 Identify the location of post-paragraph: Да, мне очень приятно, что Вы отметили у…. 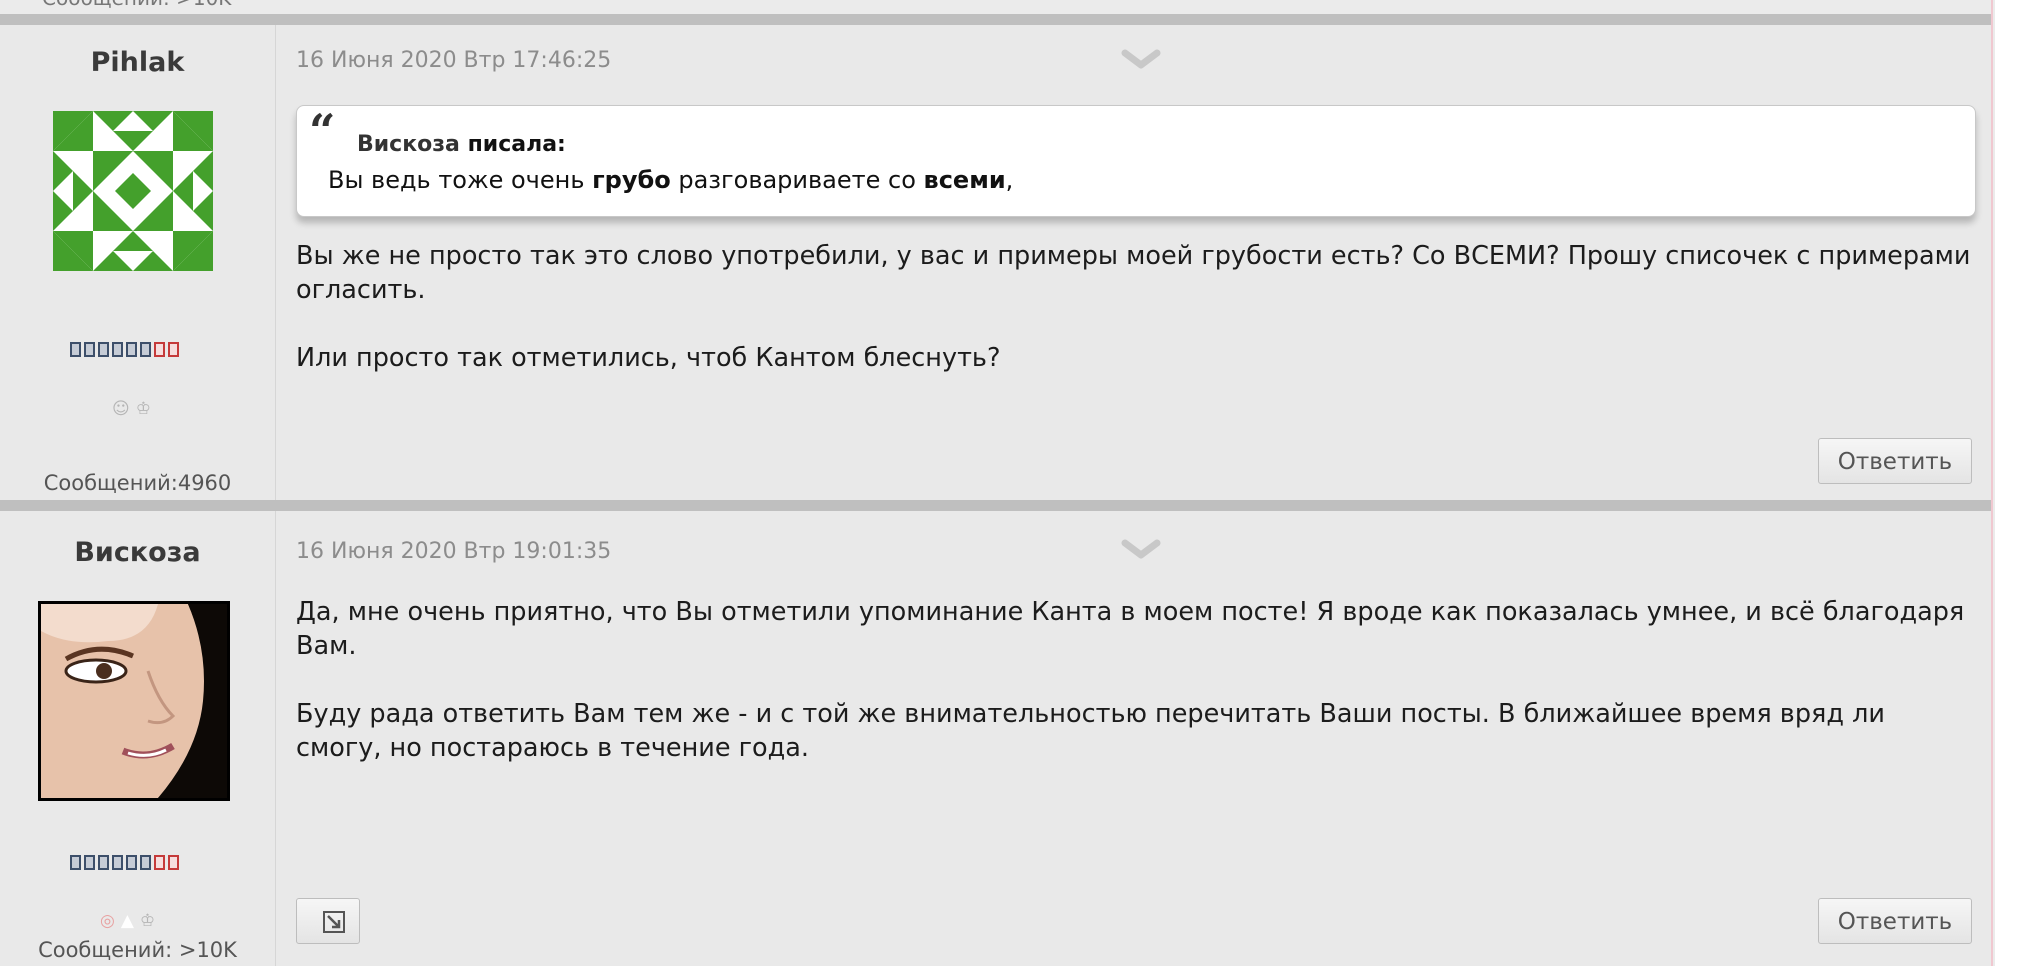
(1130, 629).